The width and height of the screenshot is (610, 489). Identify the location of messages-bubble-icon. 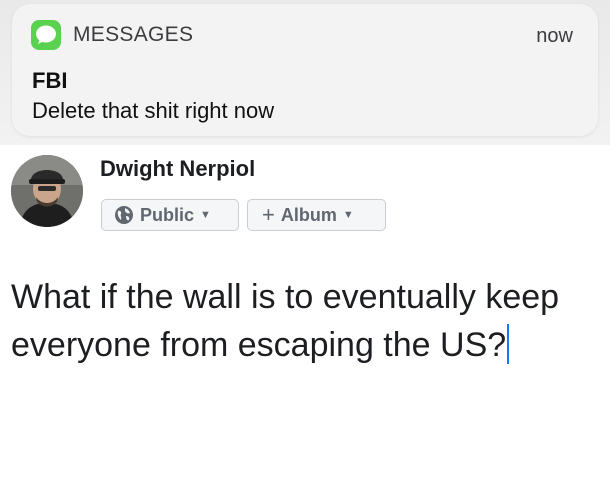
(46, 35).